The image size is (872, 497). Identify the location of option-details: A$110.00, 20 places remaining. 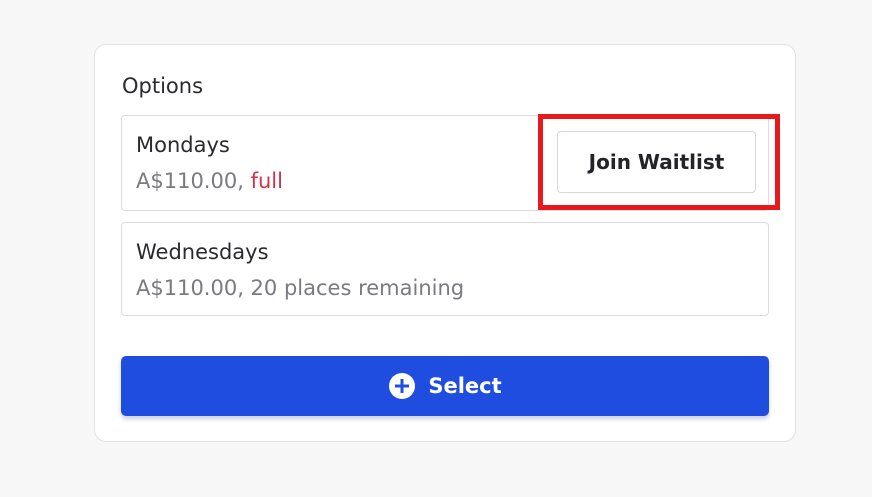
(300, 288).